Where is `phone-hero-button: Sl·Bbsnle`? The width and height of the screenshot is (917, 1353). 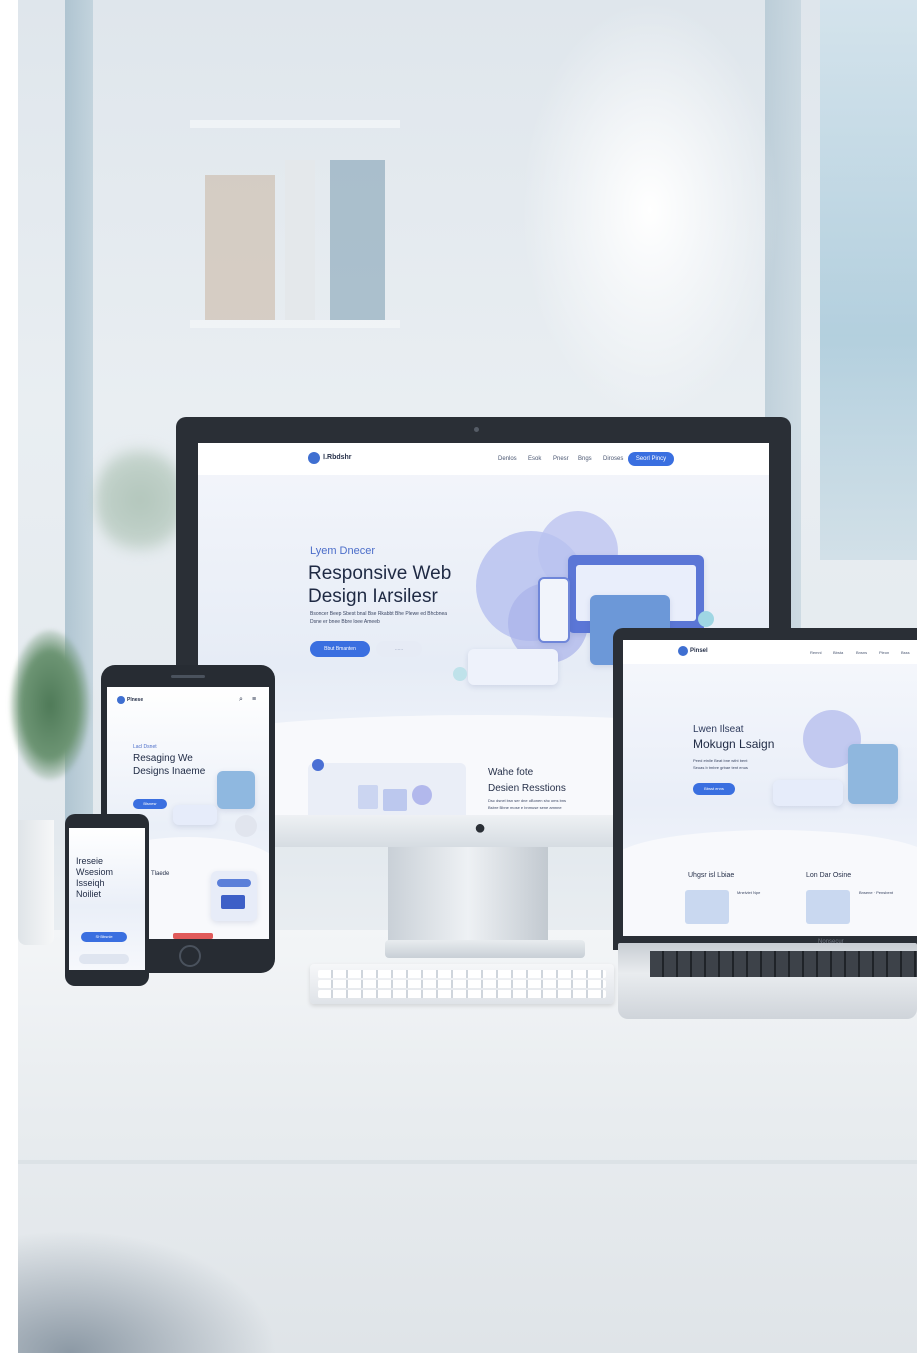
phone-hero-button: Sl·Bbsnle is located at coordinates (104, 937).